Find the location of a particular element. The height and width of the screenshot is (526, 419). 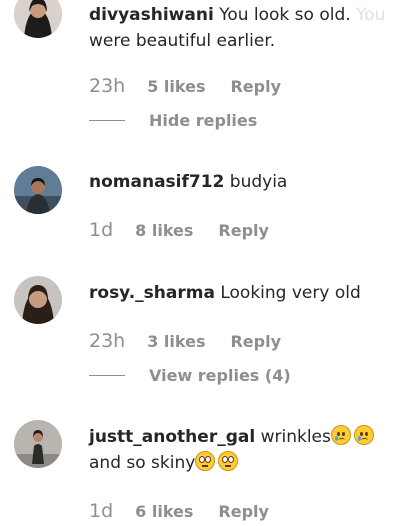

likes-count: 6 likes is located at coordinates (164, 511).